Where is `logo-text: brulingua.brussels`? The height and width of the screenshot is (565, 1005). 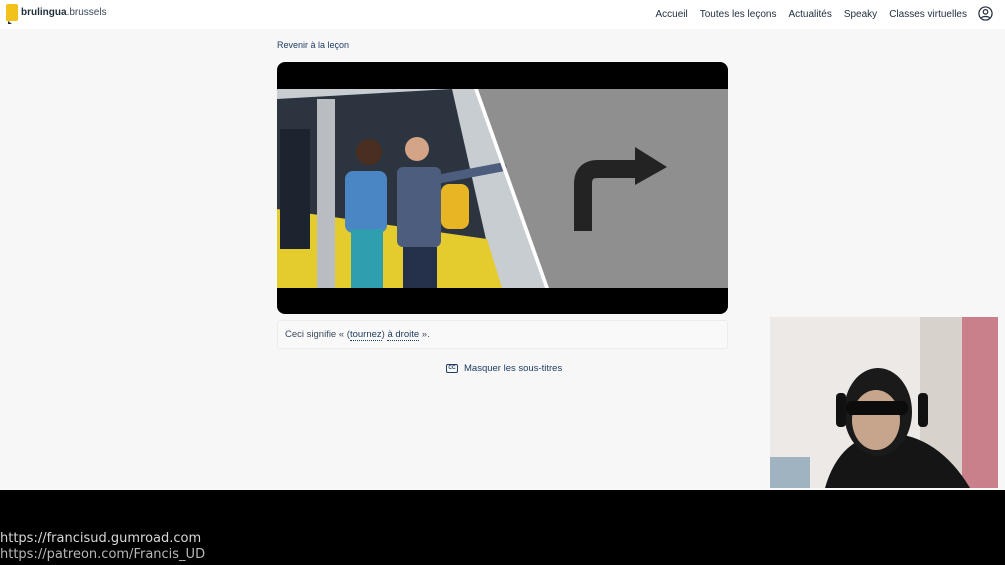 logo-text: brulingua.brussels is located at coordinates (64, 12).